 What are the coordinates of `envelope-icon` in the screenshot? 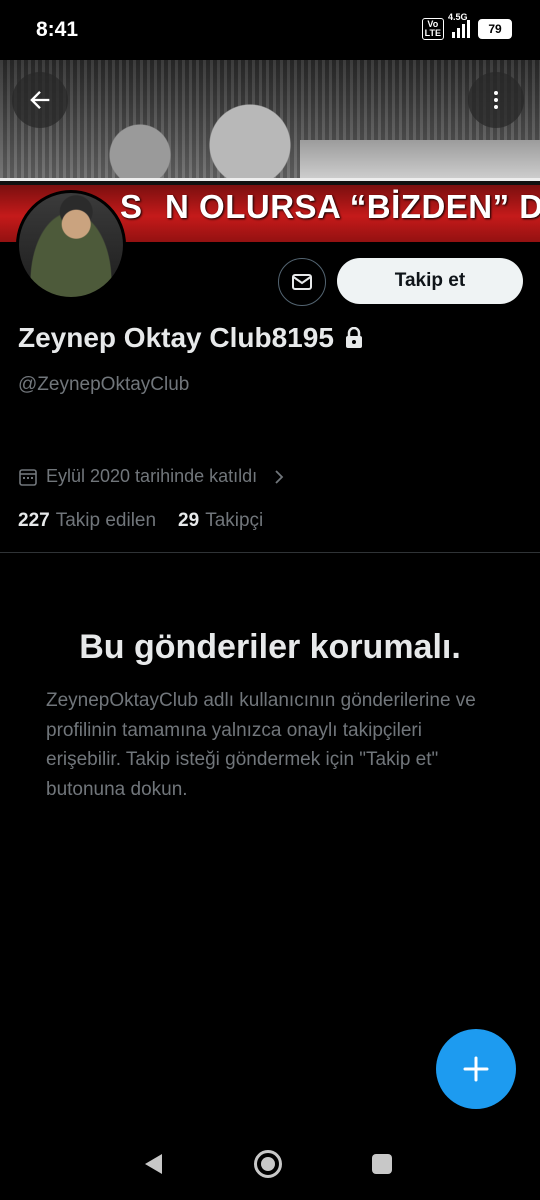 It's located at (302, 282).